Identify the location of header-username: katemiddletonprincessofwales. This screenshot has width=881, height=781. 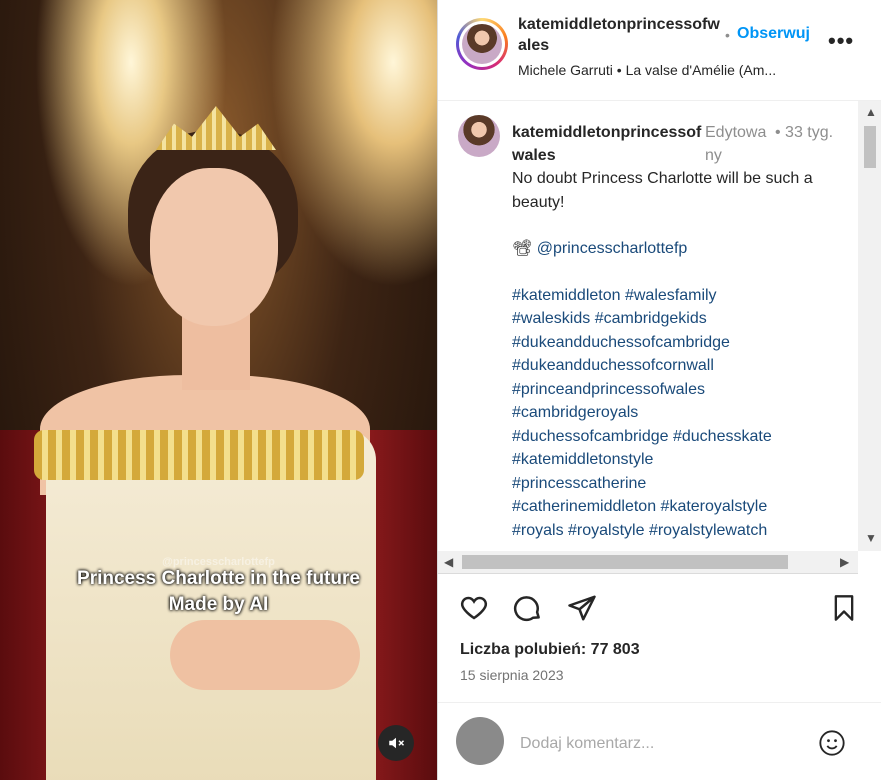
(623, 35).